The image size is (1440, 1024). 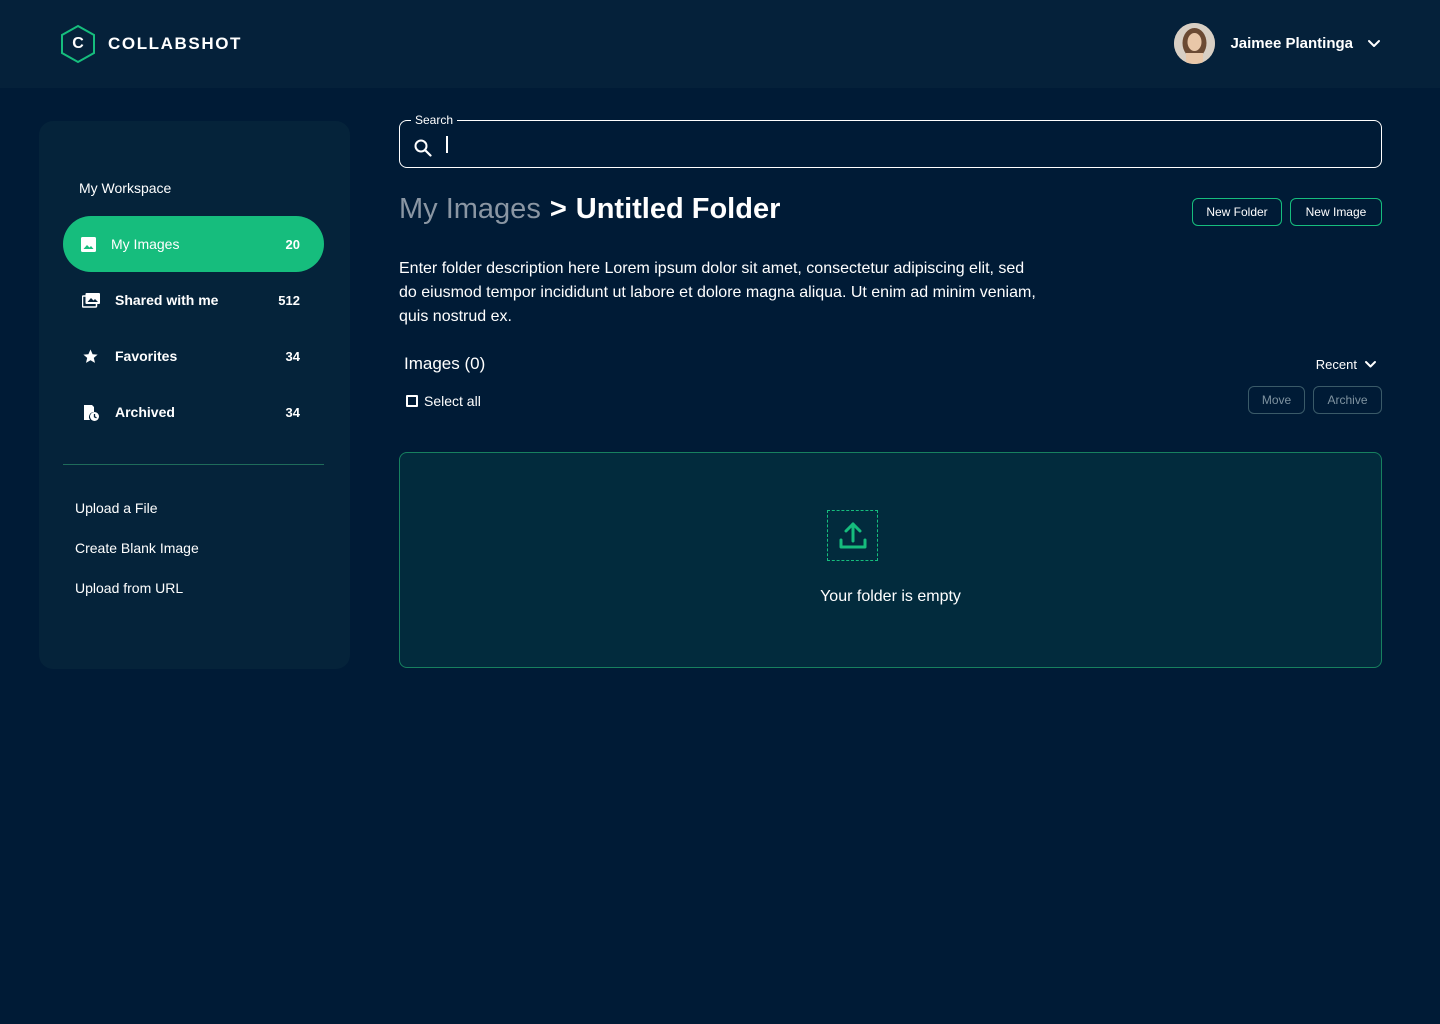 I want to click on workspace-title: My Workspace, so click(x=125, y=188).